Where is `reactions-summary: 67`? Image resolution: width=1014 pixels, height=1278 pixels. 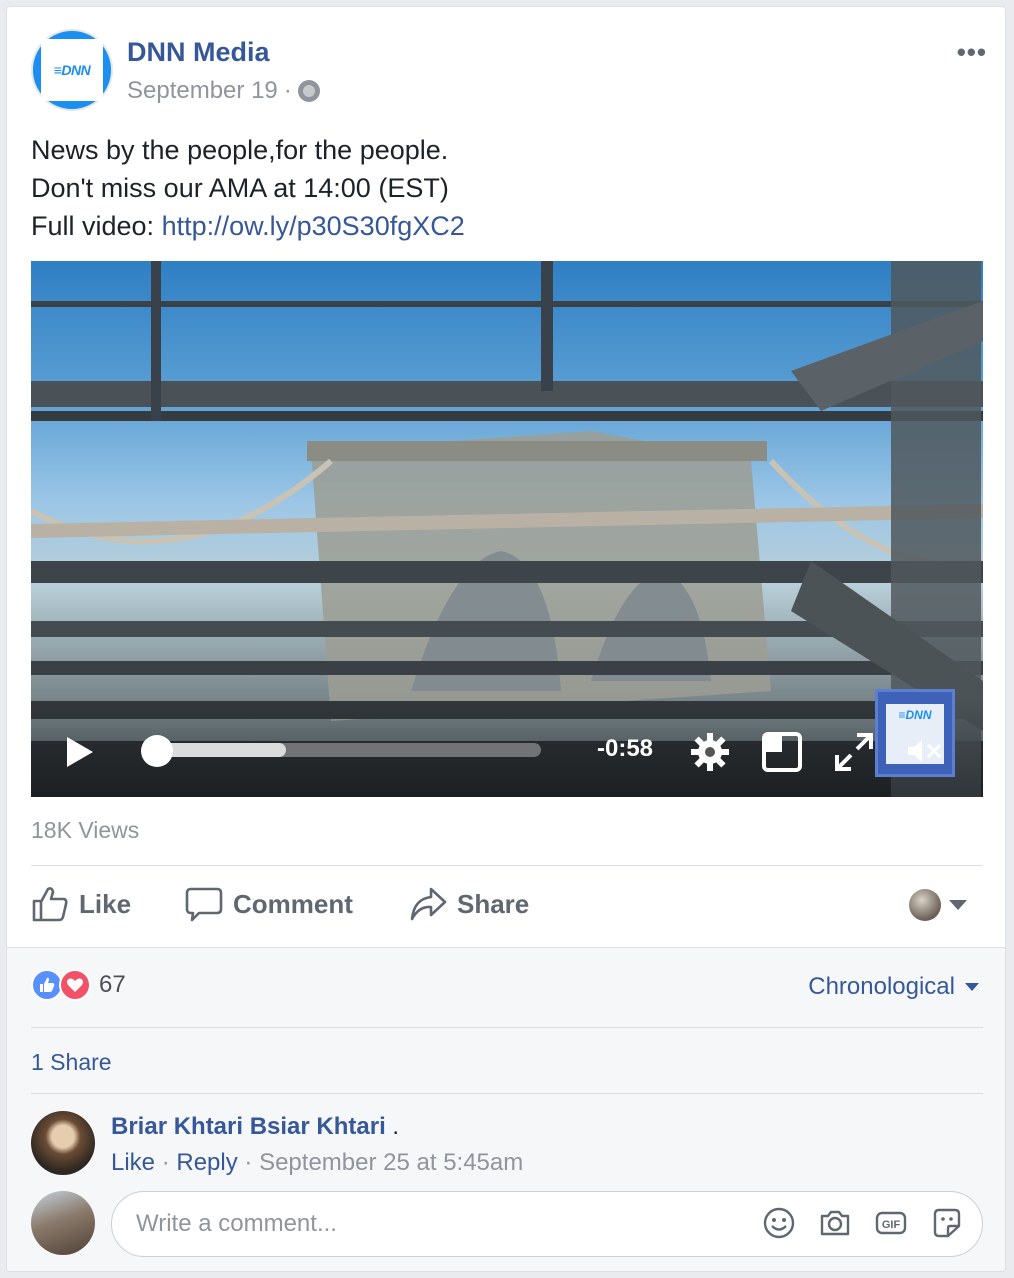 reactions-summary: 67 is located at coordinates (78, 985).